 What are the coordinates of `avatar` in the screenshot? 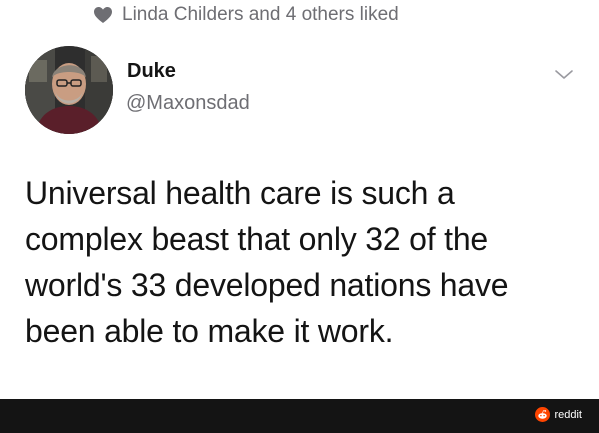 It's located at (69, 90).